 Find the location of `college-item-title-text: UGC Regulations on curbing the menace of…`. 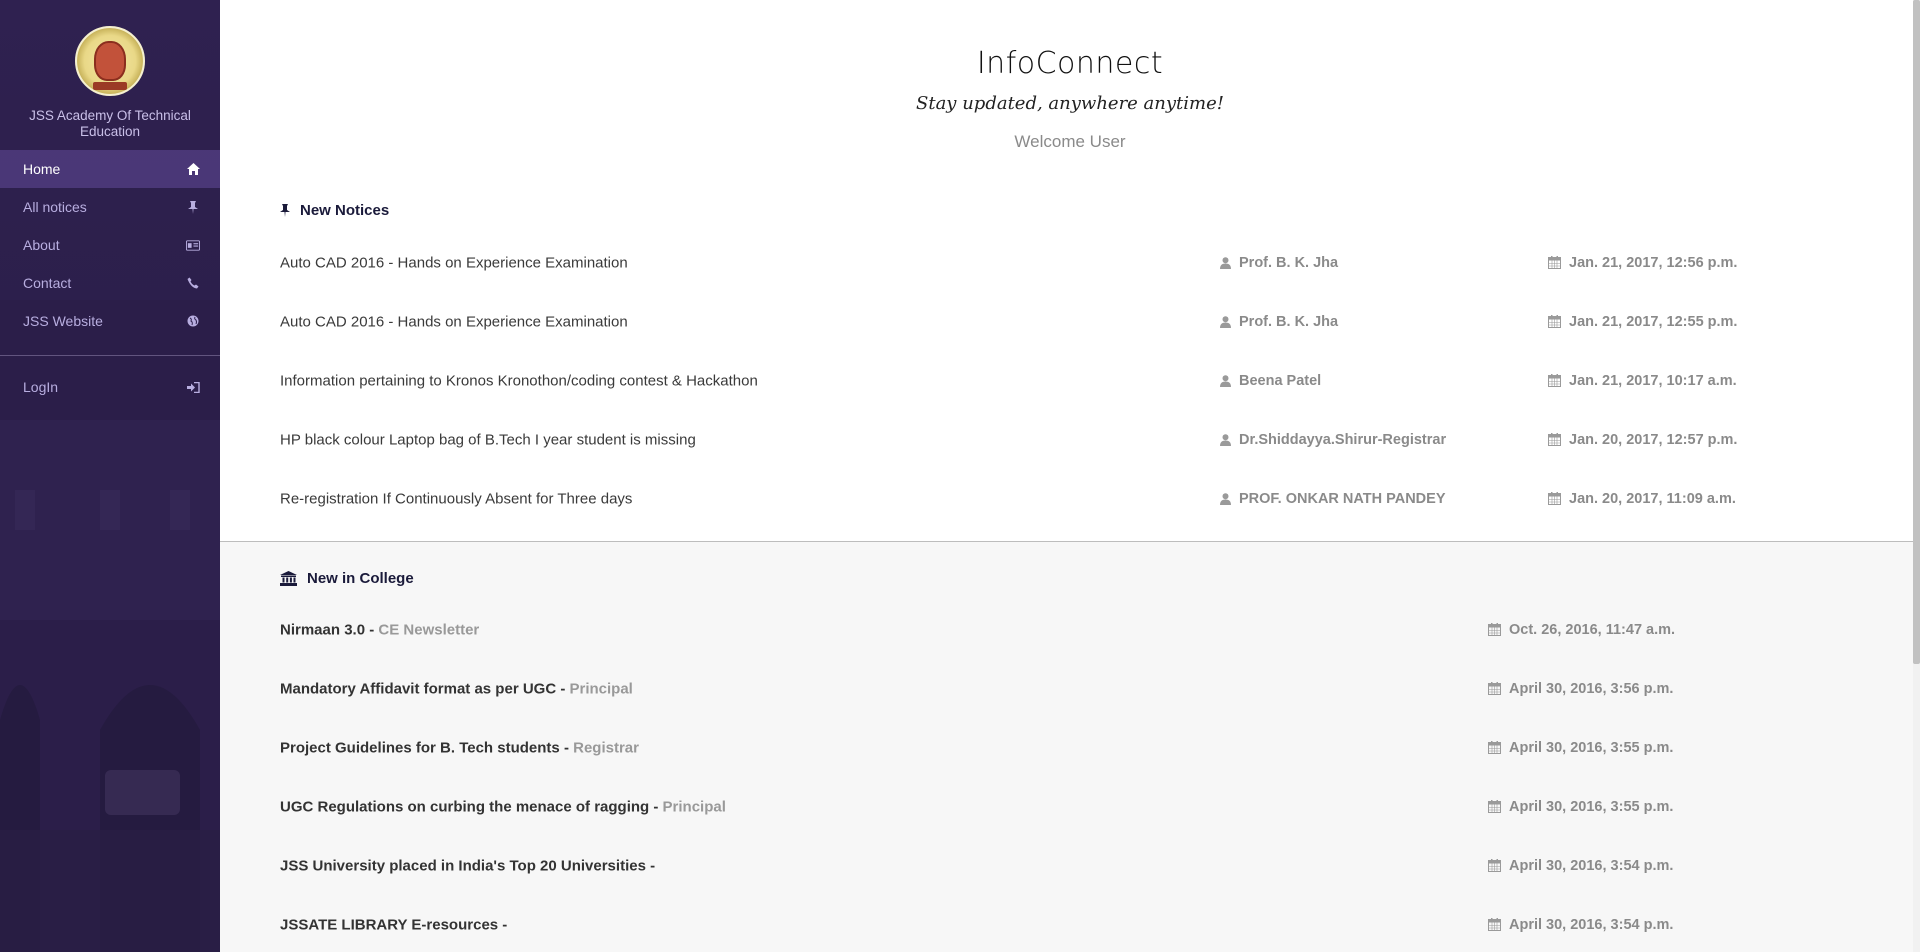

college-item-title-text: UGC Regulations on curbing the menace of… is located at coordinates (465, 806).